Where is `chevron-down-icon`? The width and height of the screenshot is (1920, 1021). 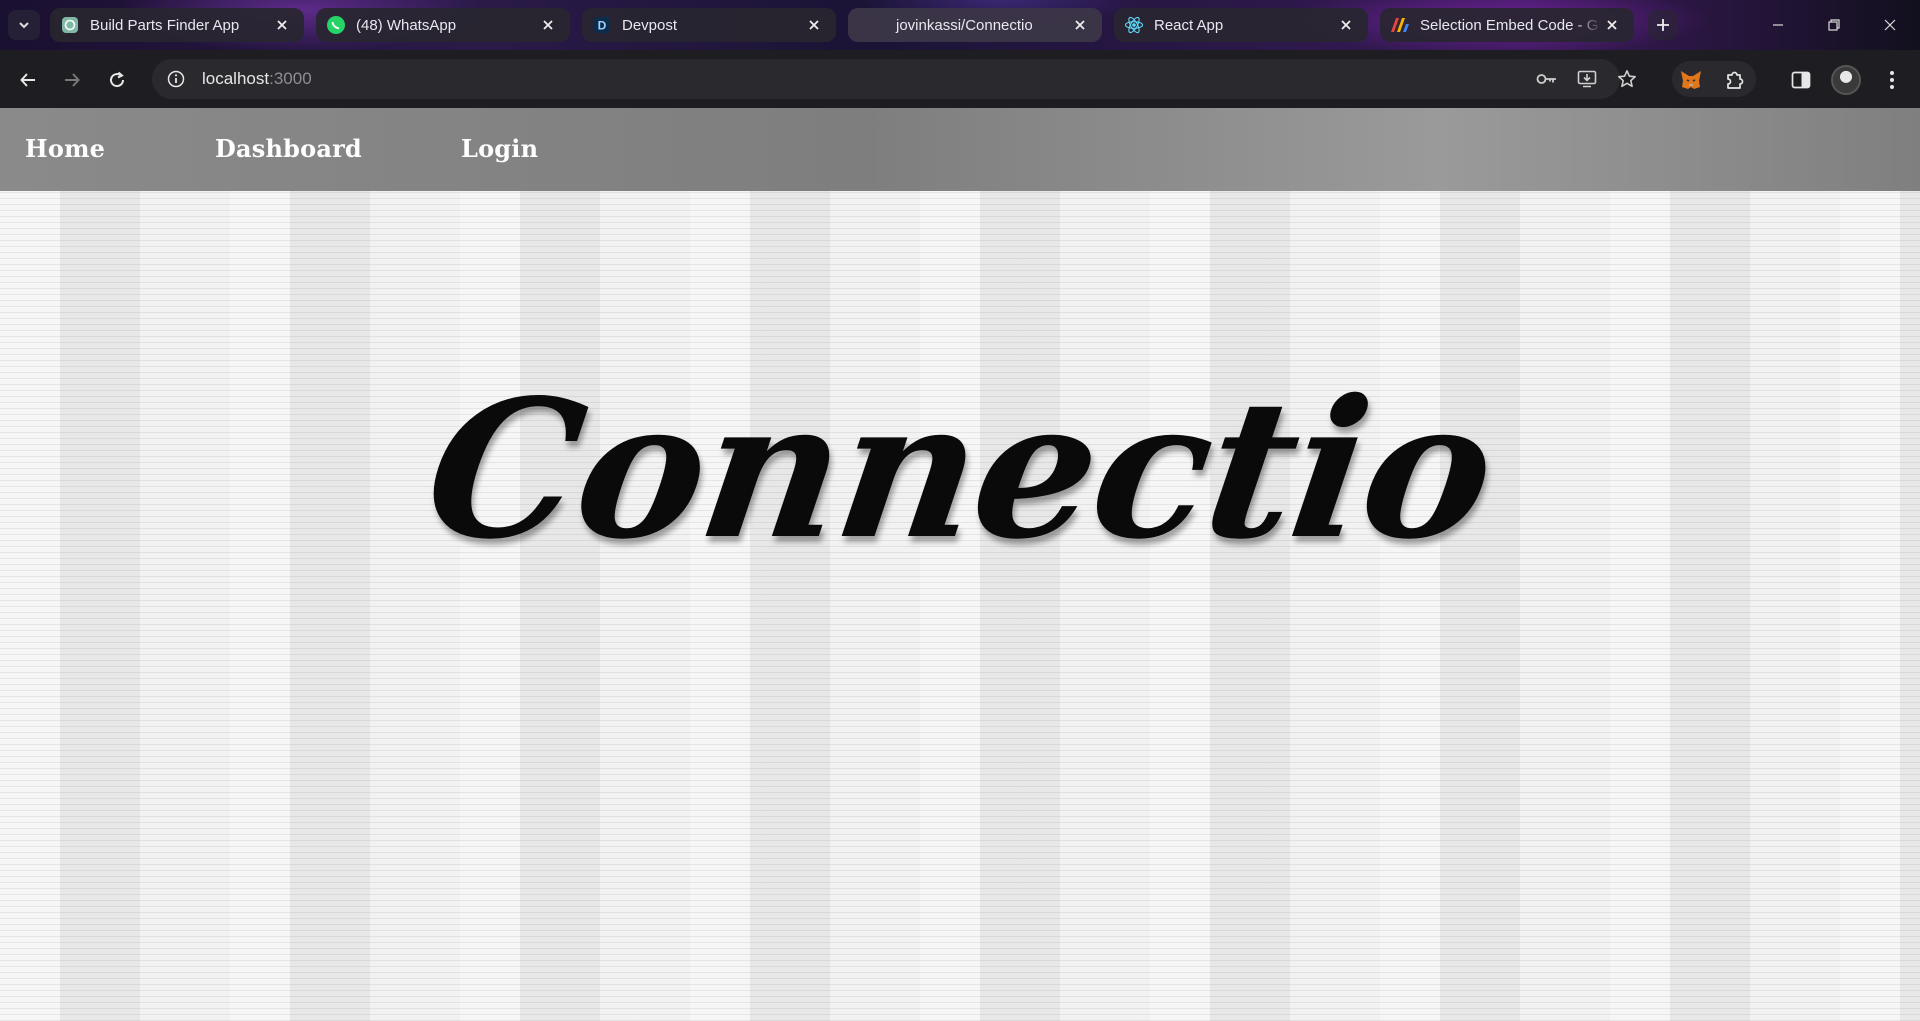
chevron-down-icon is located at coordinates (24, 25).